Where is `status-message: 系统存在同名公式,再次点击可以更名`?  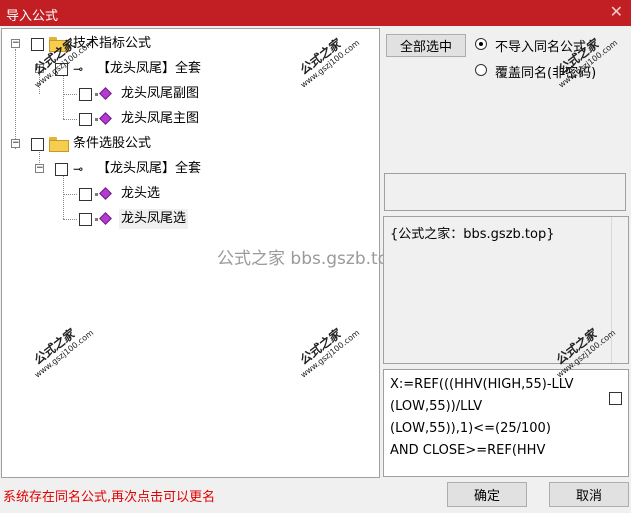
status-message: 系统存在同名公式,再次点击可以更名 is located at coordinates (109, 497).